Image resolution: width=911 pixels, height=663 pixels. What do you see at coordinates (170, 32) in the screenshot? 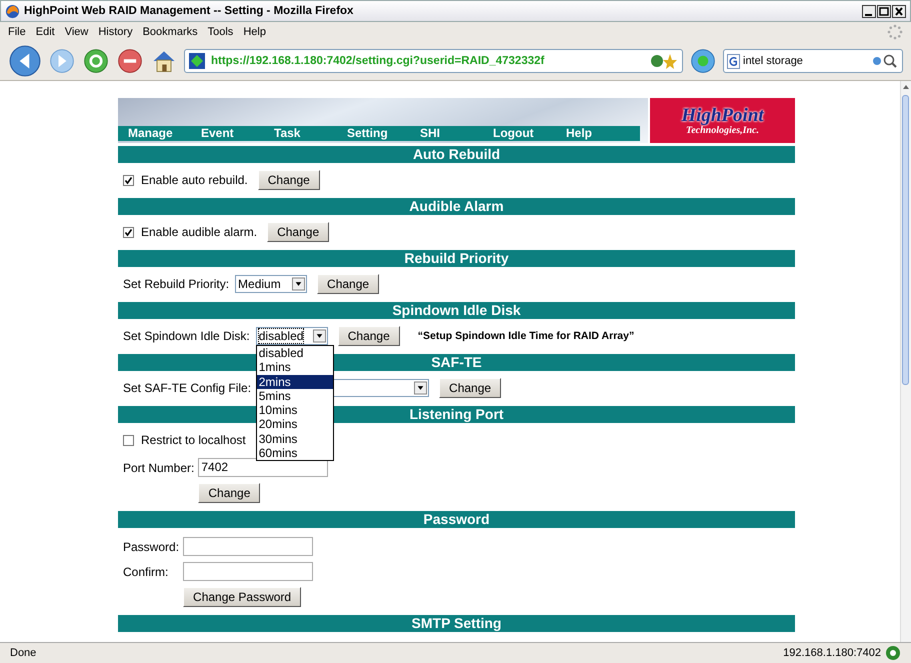
I see `menu-item: Bookmarks` at bounding box center [170, 32].